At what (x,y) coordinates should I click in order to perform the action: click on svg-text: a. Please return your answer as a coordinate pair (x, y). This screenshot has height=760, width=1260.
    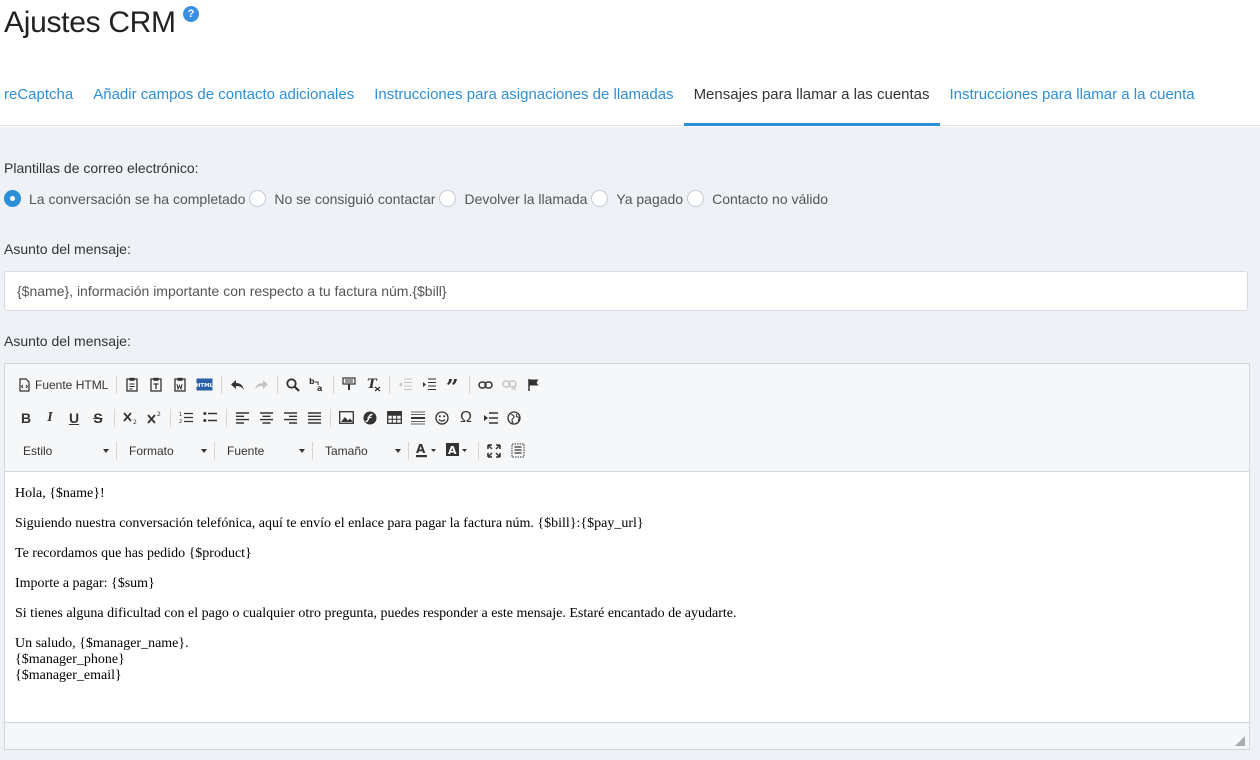
    Looking at the image, I should click on (319, 388).